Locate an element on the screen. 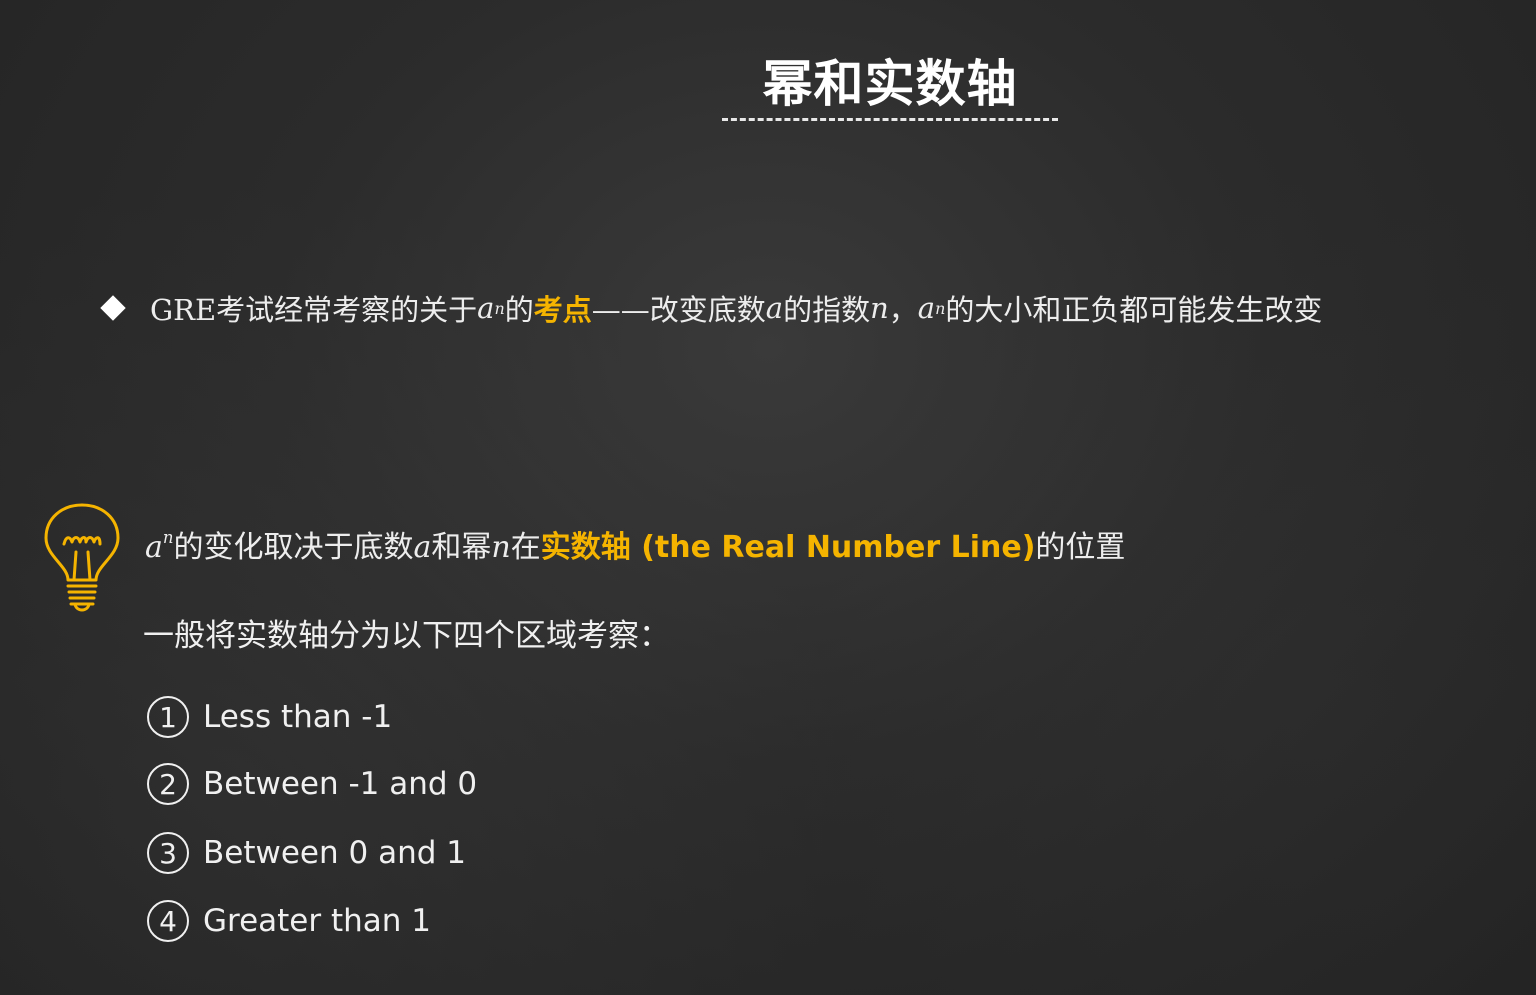 The width and height of the screenshot is (1536, 995). tip-text-2: 和幂 is located at coordinates (461, 547).